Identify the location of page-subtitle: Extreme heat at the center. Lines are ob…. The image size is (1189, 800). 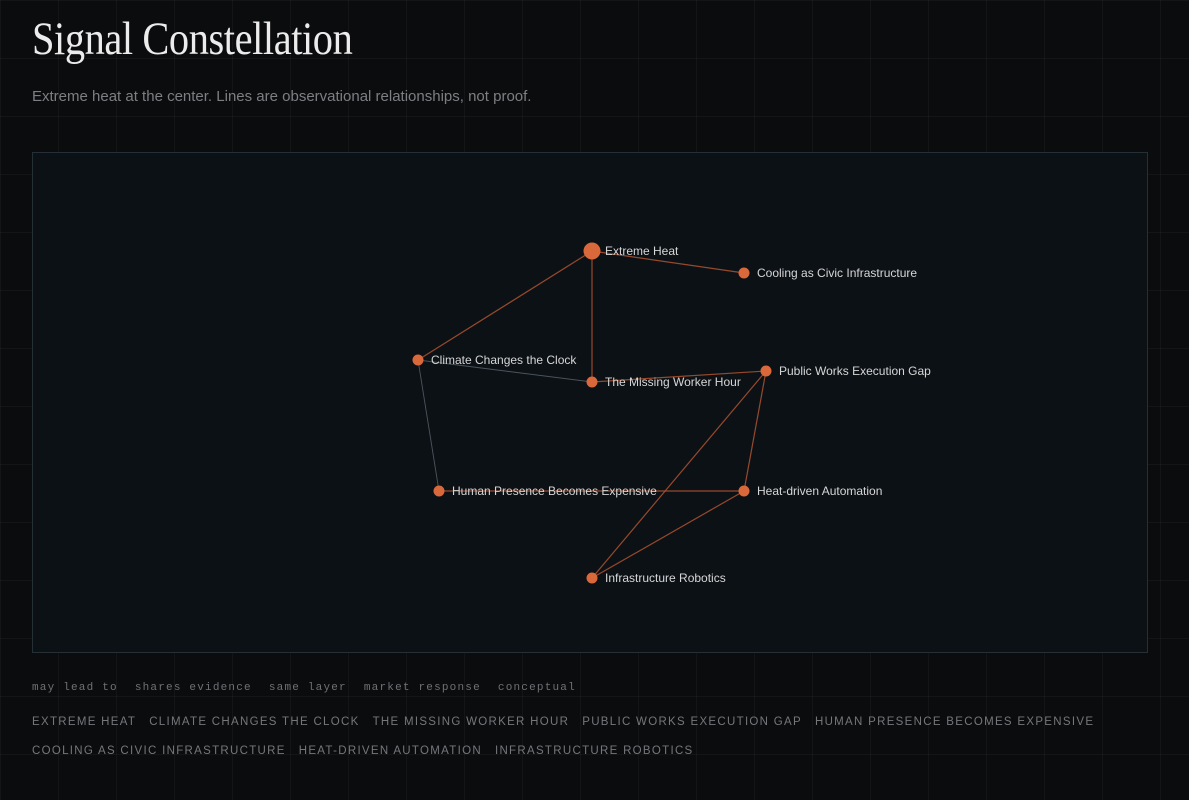
(282, 96).